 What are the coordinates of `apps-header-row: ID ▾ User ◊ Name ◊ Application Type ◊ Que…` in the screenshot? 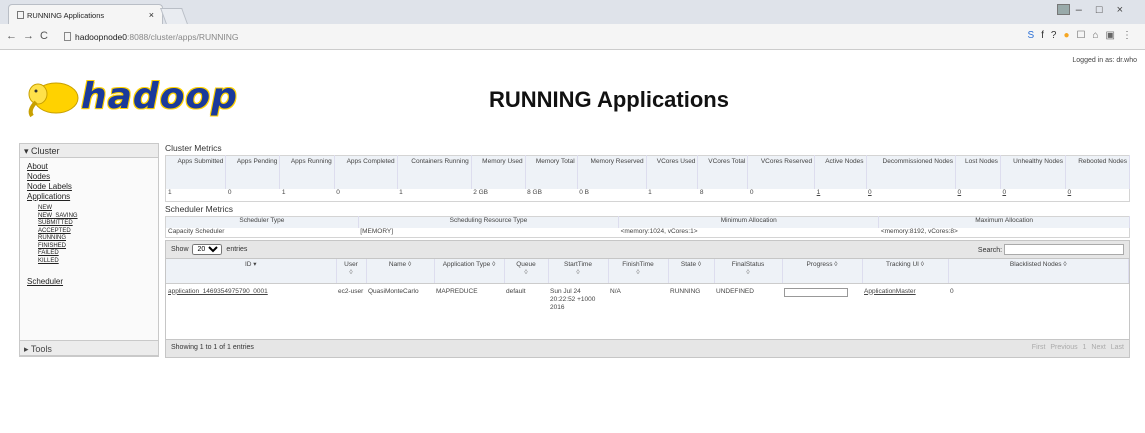 It's located at (647, 271).